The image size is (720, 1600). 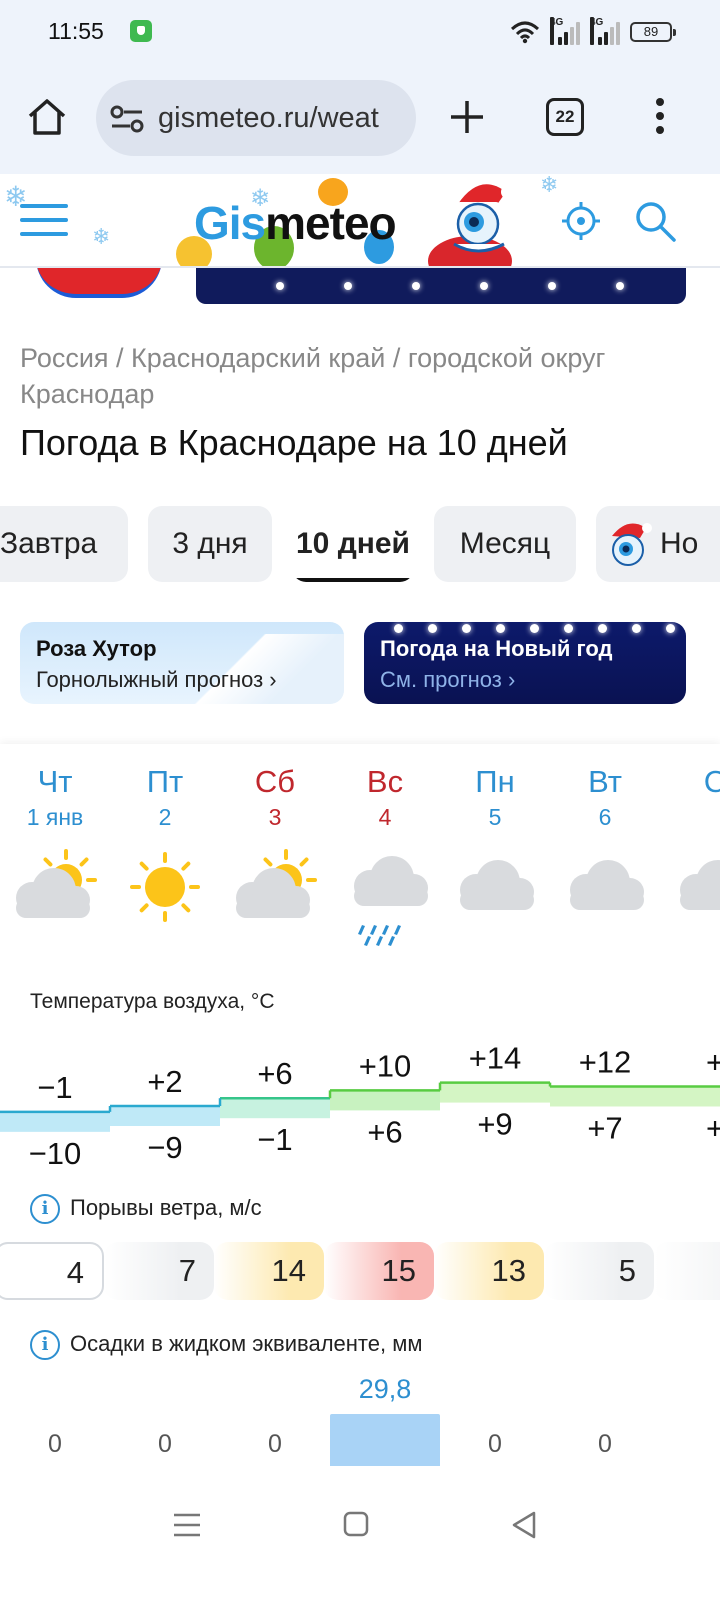 I want to click on page-title: Погода в Краснодаре на 10 дней, so click(x=294, y=442).